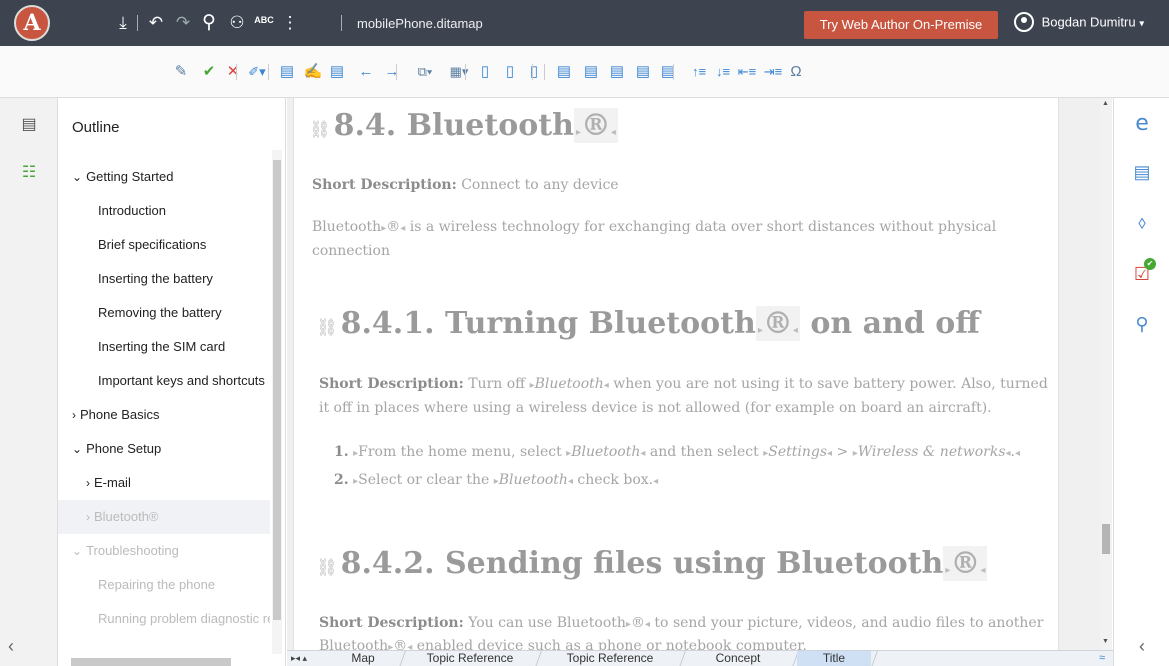 The image size is (1169, 666). Describe the element at coordinates (459, 72) in the screenshot. I see `insert-menu-icon: ▦▾` at that location.